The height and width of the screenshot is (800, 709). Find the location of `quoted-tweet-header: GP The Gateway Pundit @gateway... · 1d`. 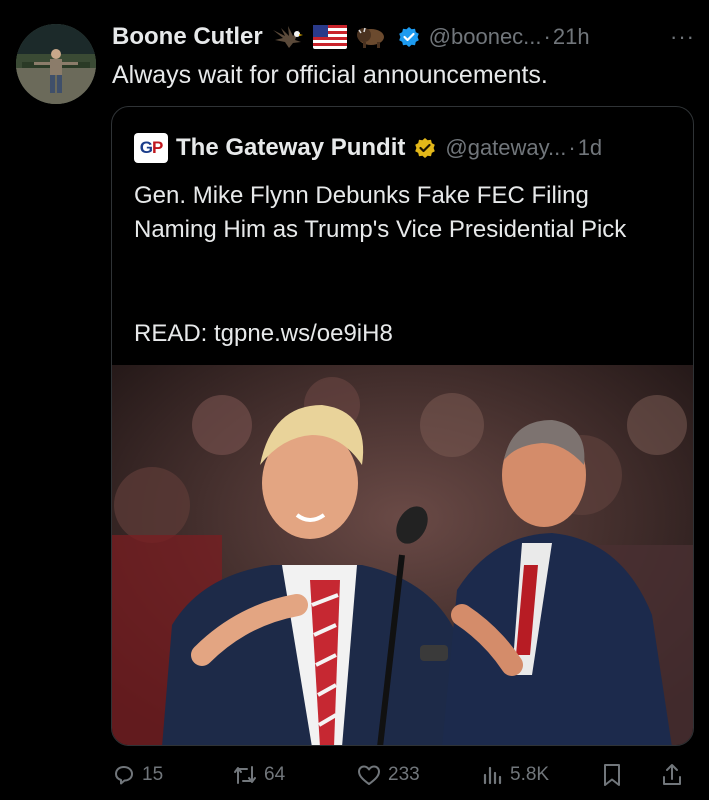

quoted-tweet-header: GP The Gateway Pundit @gateway... · 1d is located at coordinates (368, 148).